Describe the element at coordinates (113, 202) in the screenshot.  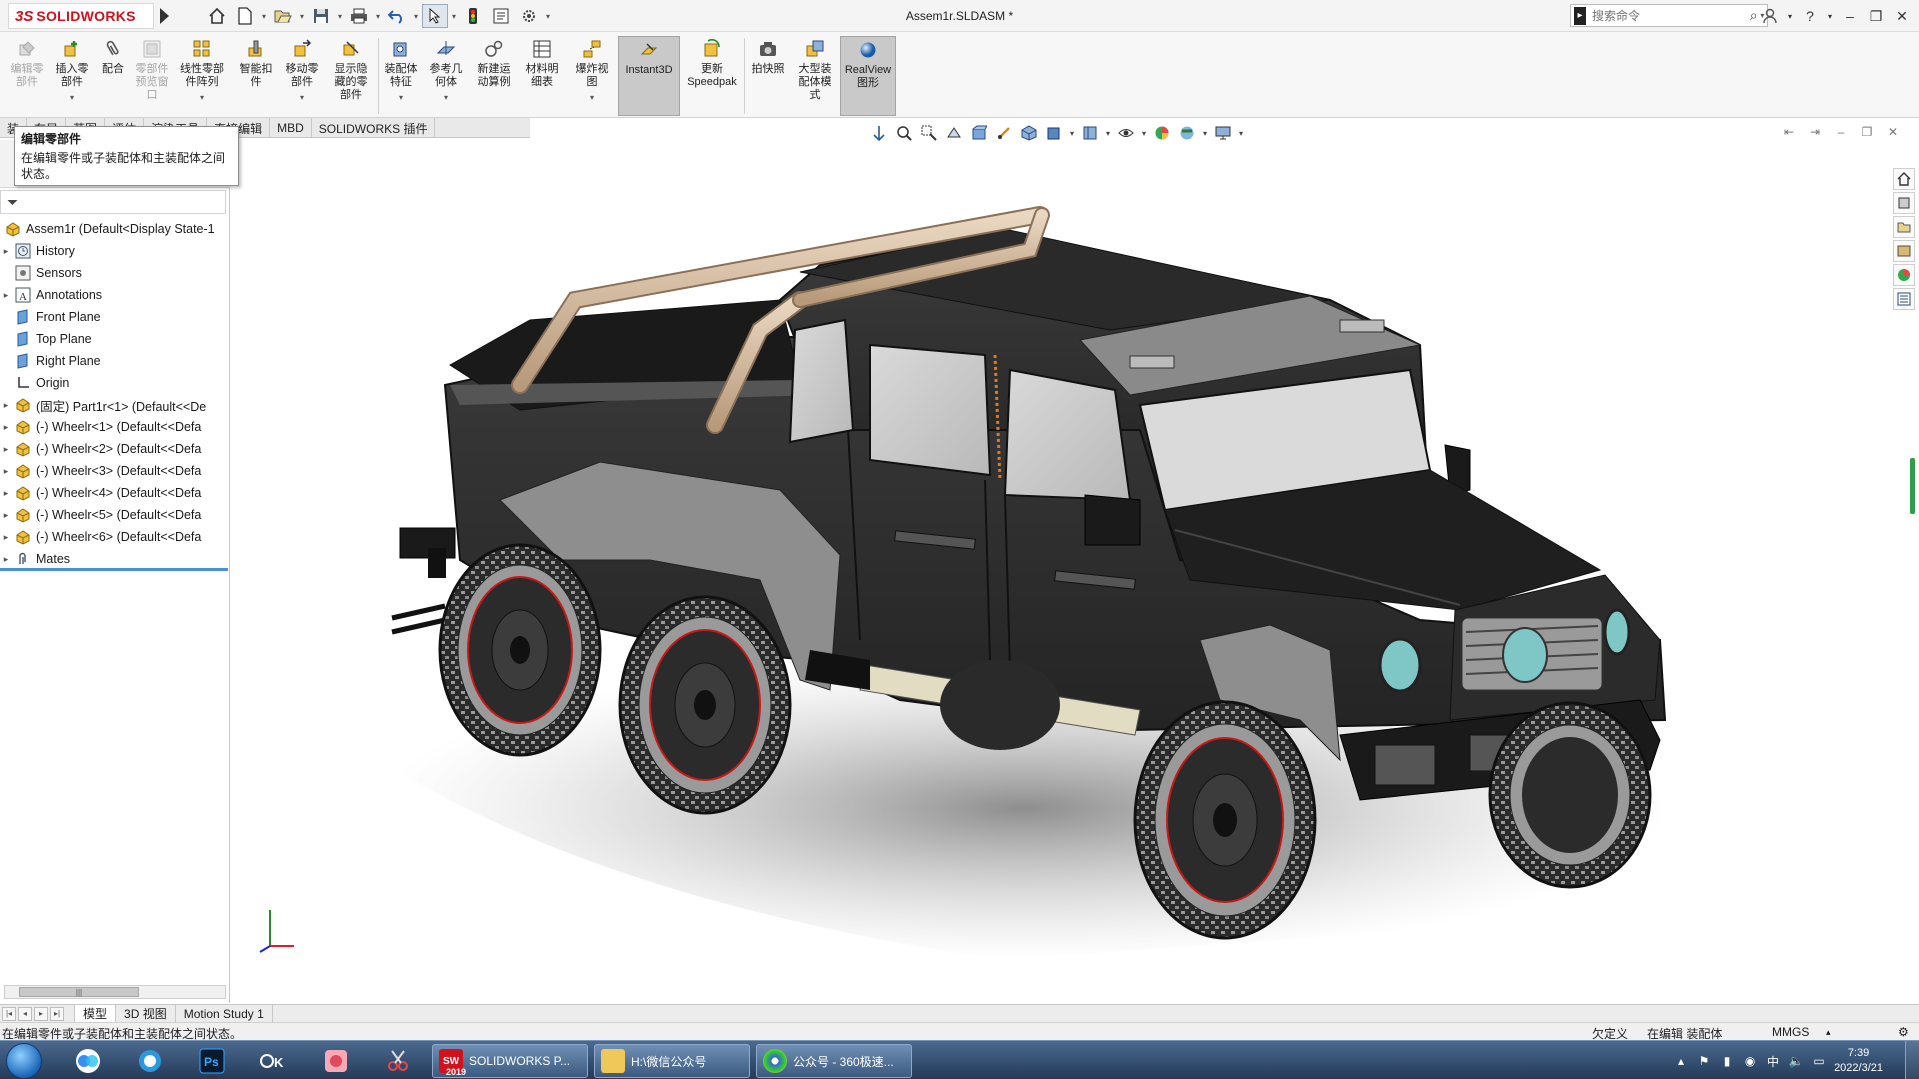
I see `feature-tree-filter: ⏷` at that location.